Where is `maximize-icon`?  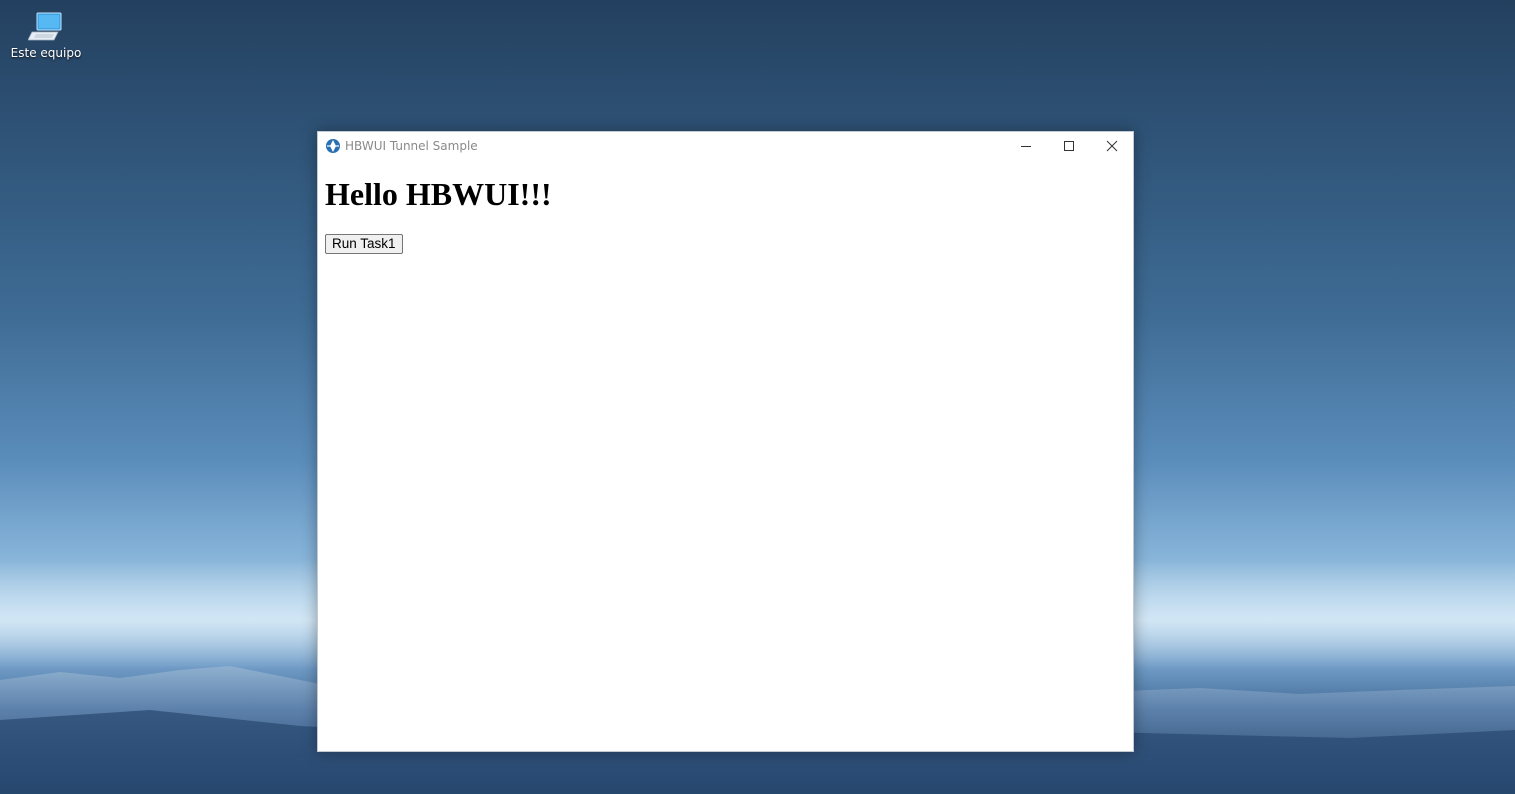 maximize-icon is located at coordinates (1068, 146).